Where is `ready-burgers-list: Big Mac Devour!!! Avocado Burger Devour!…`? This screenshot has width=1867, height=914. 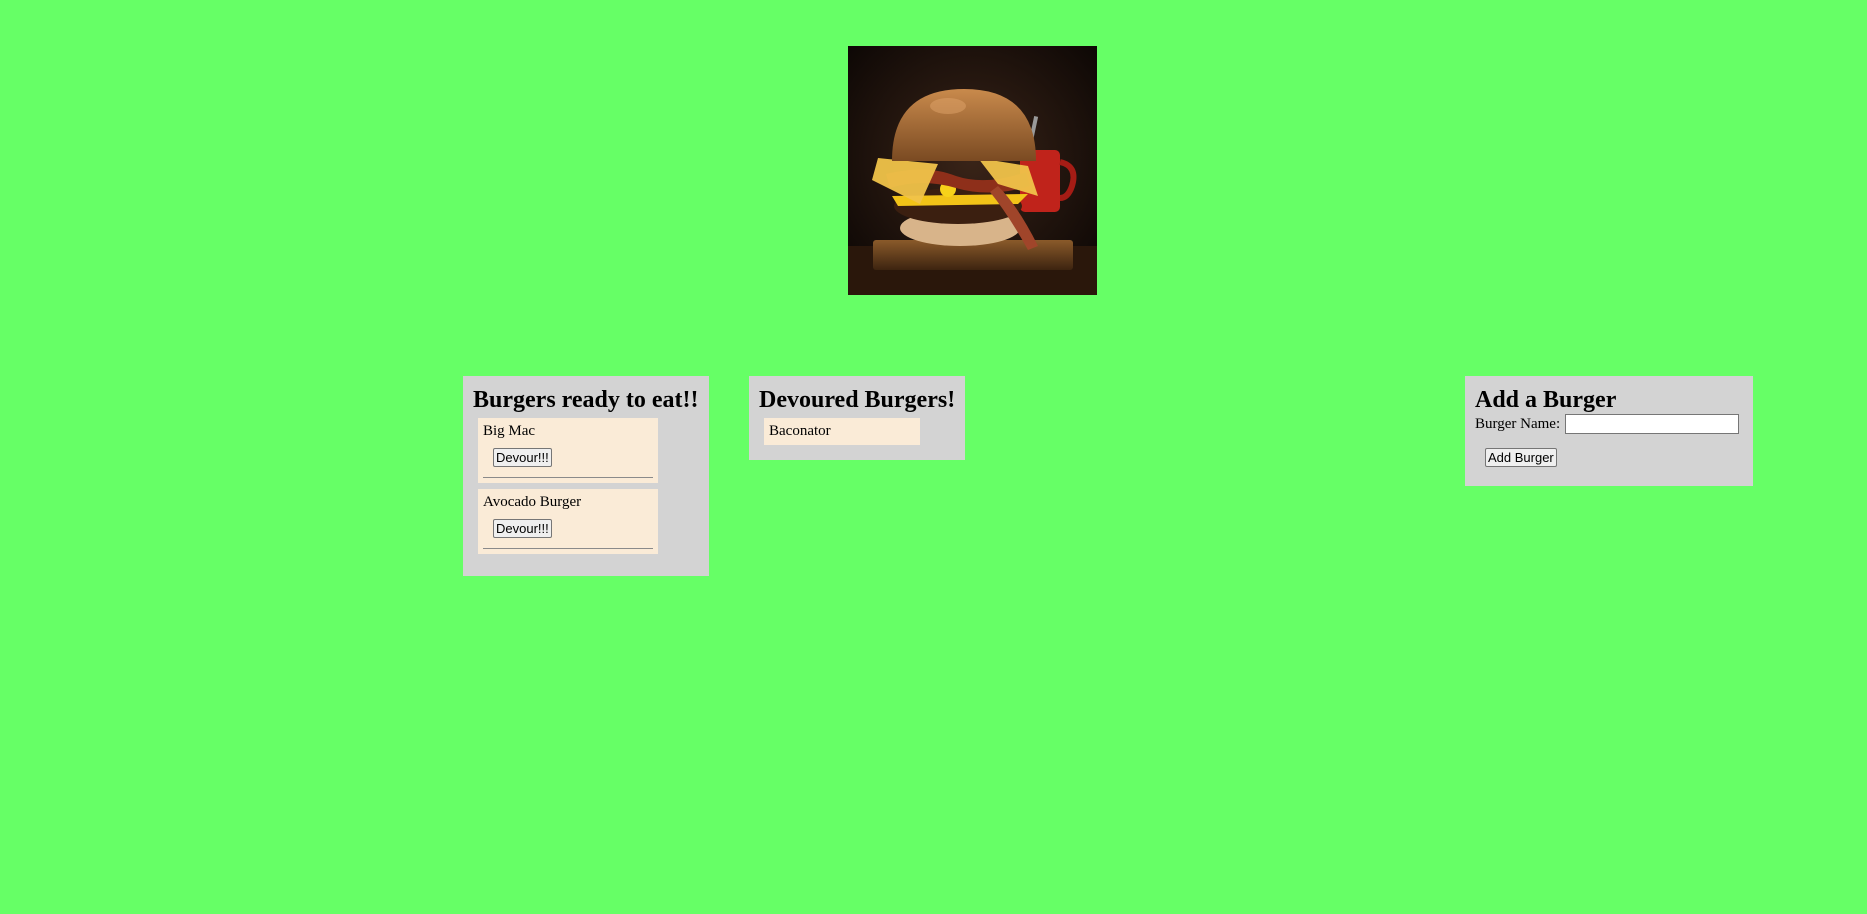
ready-burgers-list: Big Mac Devour!!! Avocado Burger Devour!… is located at coordinates (586, 486).